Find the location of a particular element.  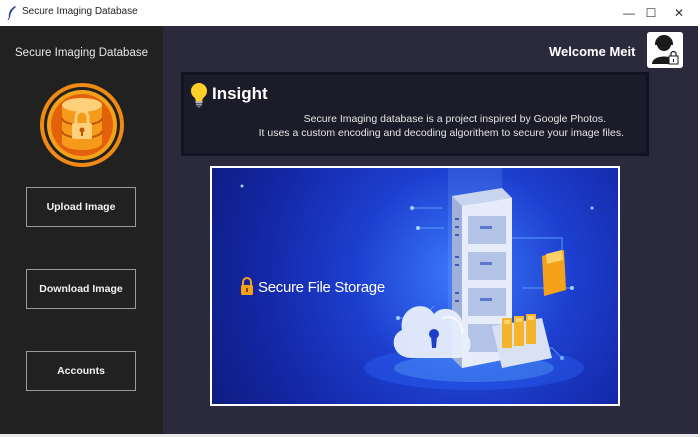

upload-image-button: Upload Image is located at coordinates (81, 207).